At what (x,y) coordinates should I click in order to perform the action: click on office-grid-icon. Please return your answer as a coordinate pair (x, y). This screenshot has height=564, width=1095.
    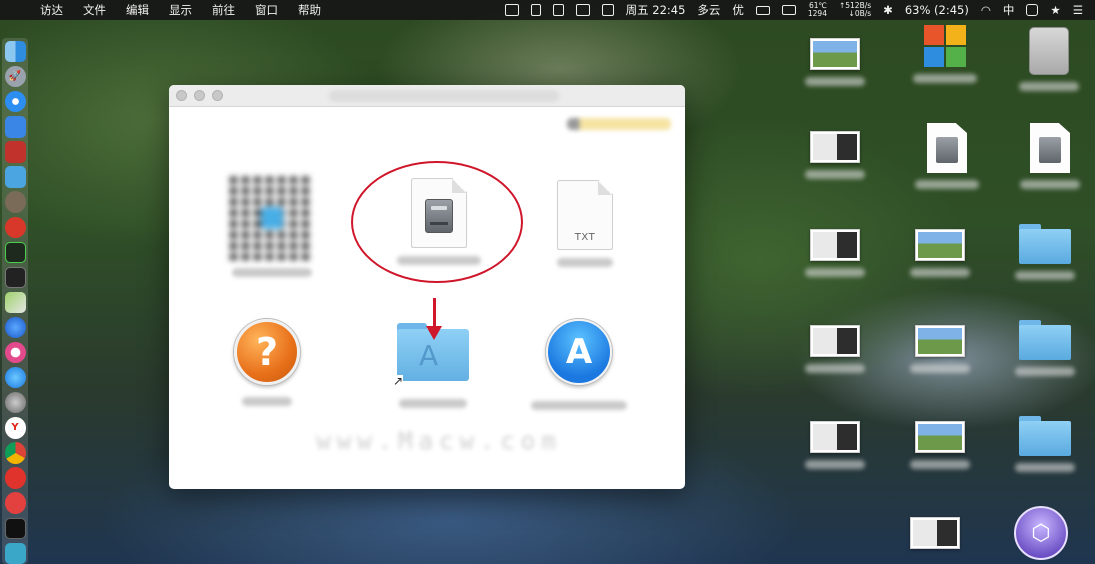
    Looking at the image, I should click on (945, 46).